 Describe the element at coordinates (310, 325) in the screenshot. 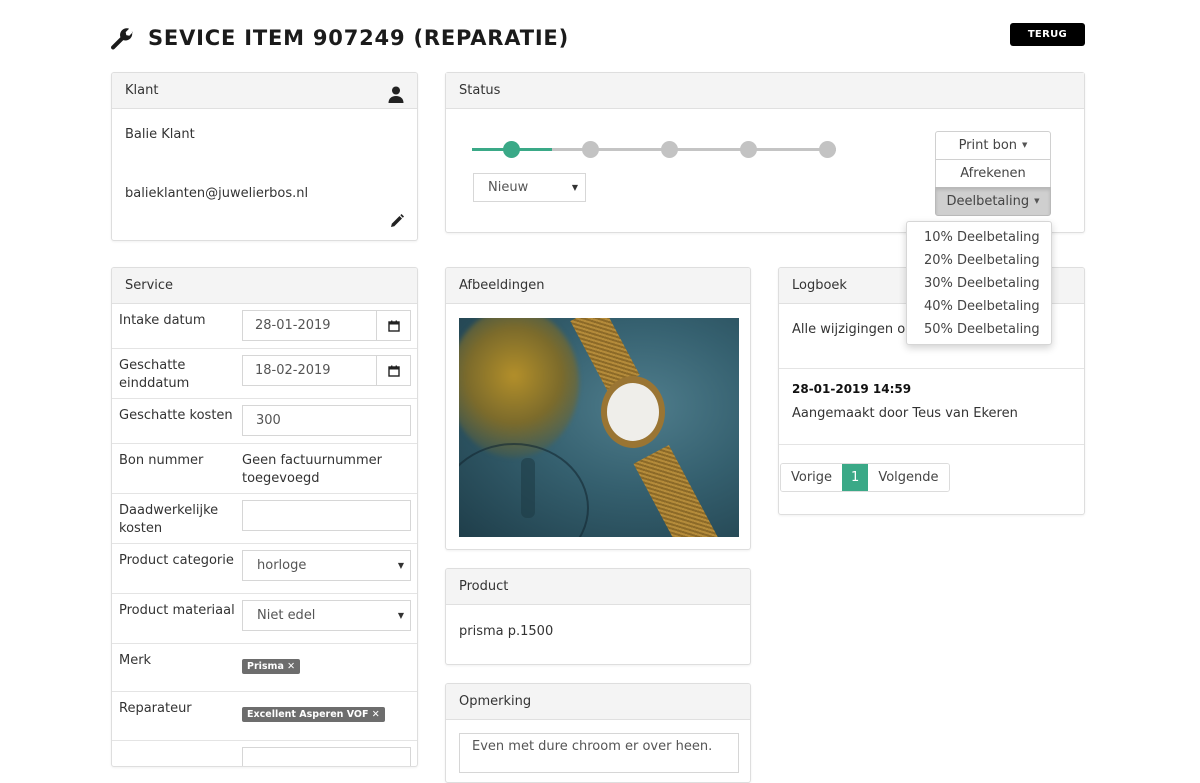

I see `intake-date-value: 28-01-2019` at that location.